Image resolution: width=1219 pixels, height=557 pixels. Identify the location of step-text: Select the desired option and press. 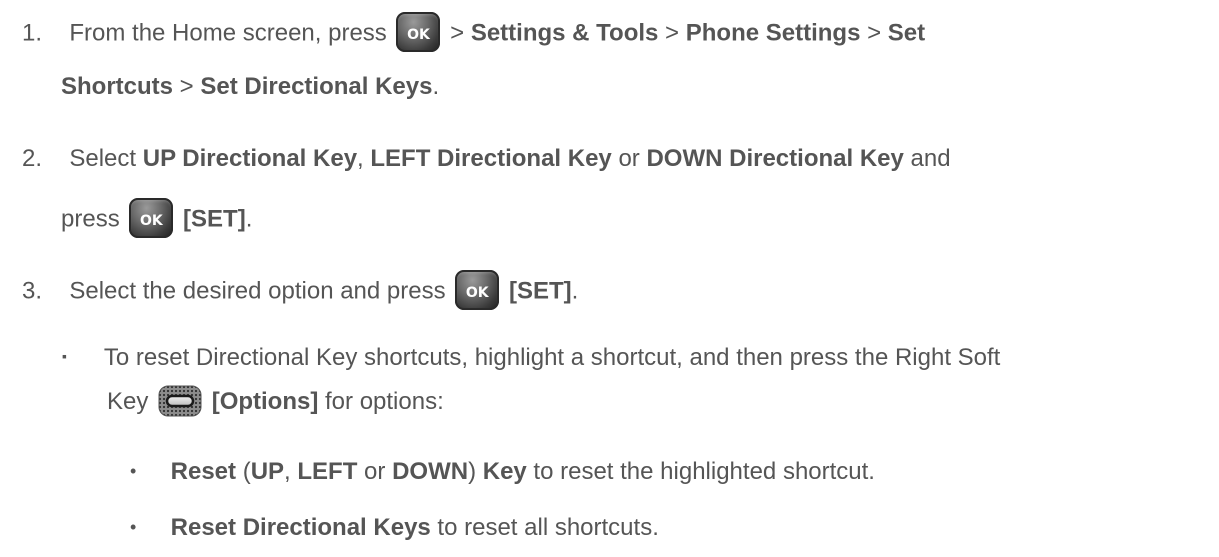
(257, 291).